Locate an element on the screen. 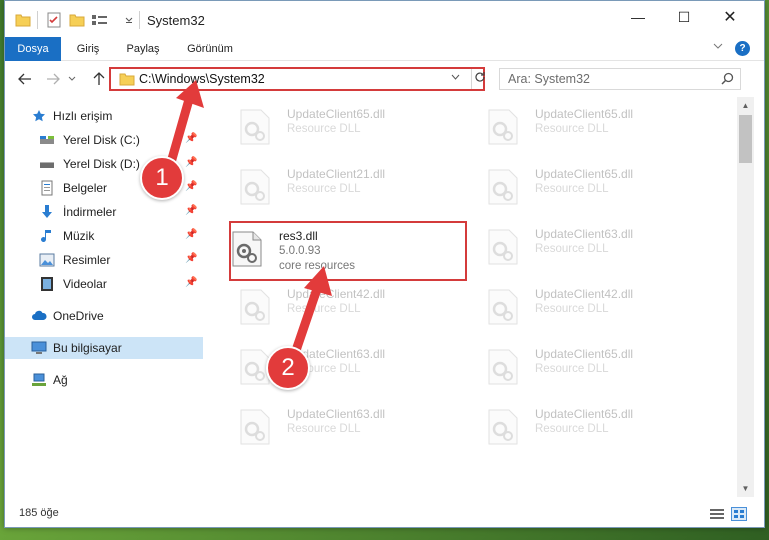  scroll-up-icon: ▲ is located at coordinates (745, 105).